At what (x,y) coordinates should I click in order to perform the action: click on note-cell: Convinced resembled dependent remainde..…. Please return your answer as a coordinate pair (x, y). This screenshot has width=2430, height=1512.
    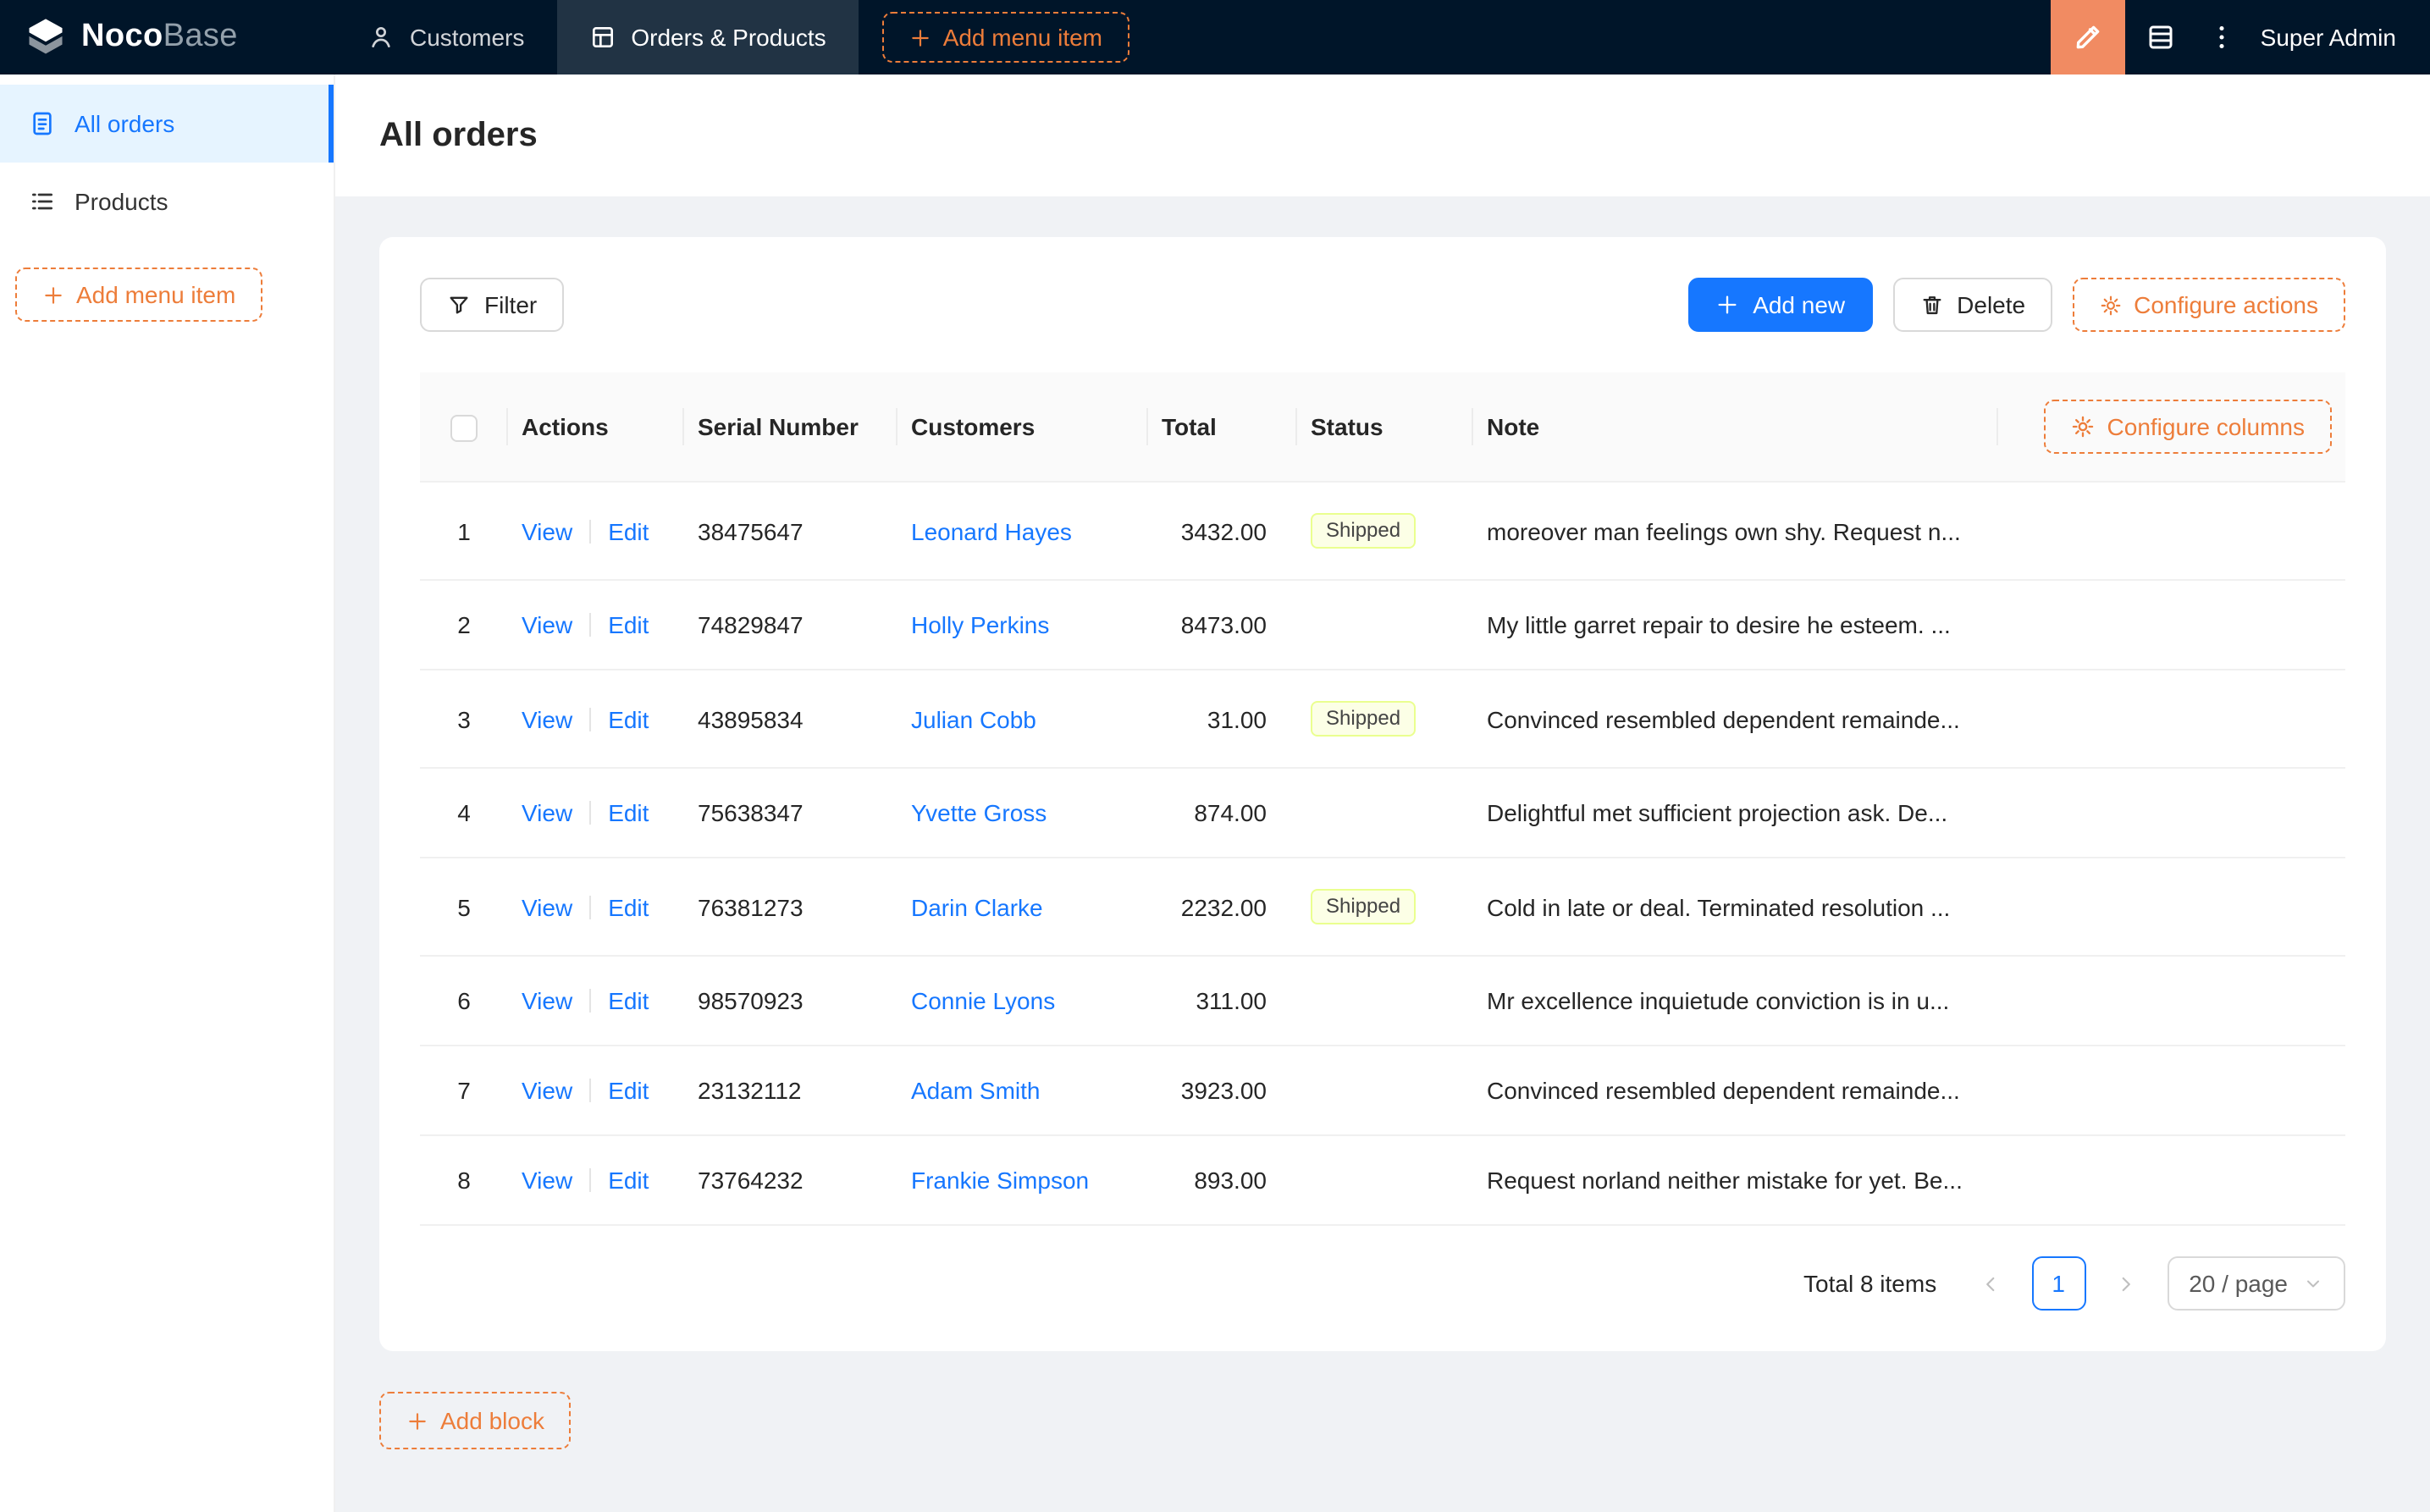
    Looking at the image, I should click on (1736, 719).